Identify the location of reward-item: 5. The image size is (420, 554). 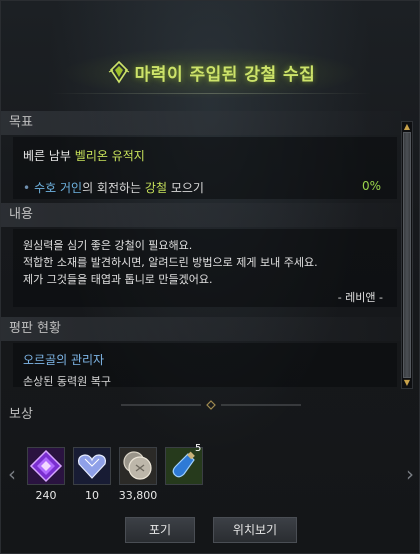
(183, 476).